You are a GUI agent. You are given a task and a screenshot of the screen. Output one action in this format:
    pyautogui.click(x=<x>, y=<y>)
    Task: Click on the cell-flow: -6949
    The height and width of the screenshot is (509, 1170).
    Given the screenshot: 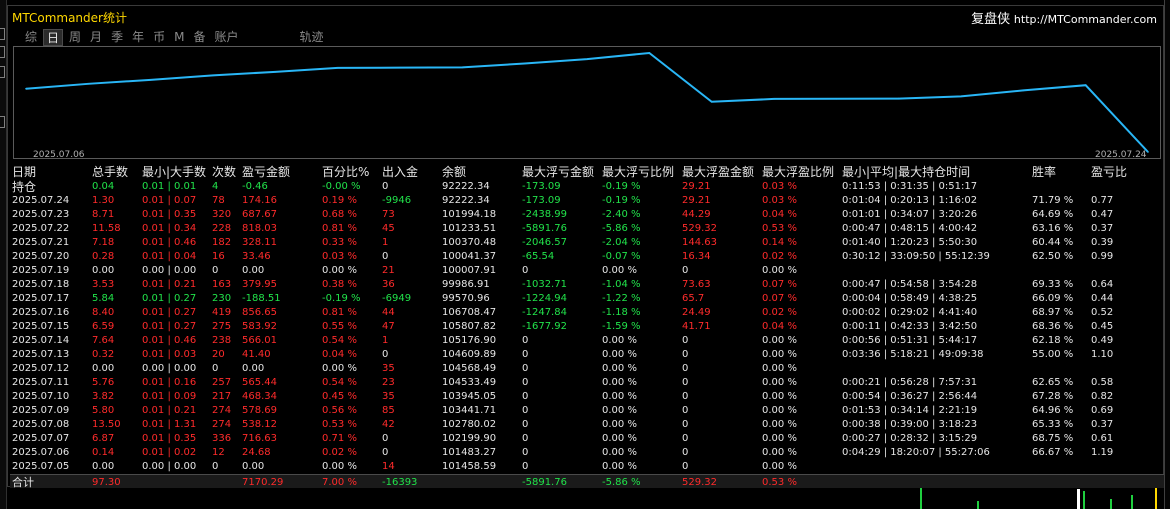 What is the action you would take?
    pyautogui.click(x=397, y=298)
    